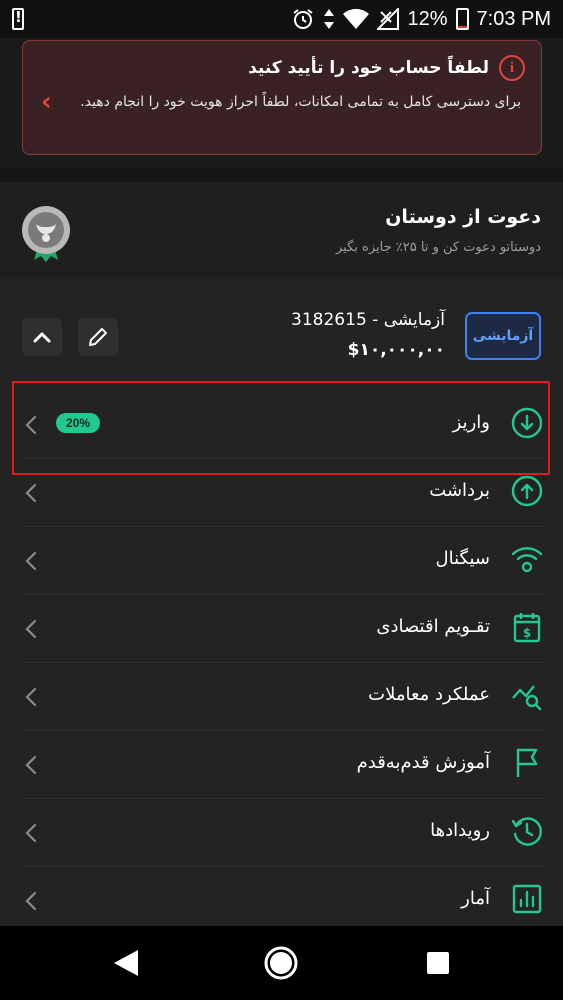  Describe the element at coordinates (283, 901) in the screenshot. I see `menu-item-statistics: آمار` at that location.